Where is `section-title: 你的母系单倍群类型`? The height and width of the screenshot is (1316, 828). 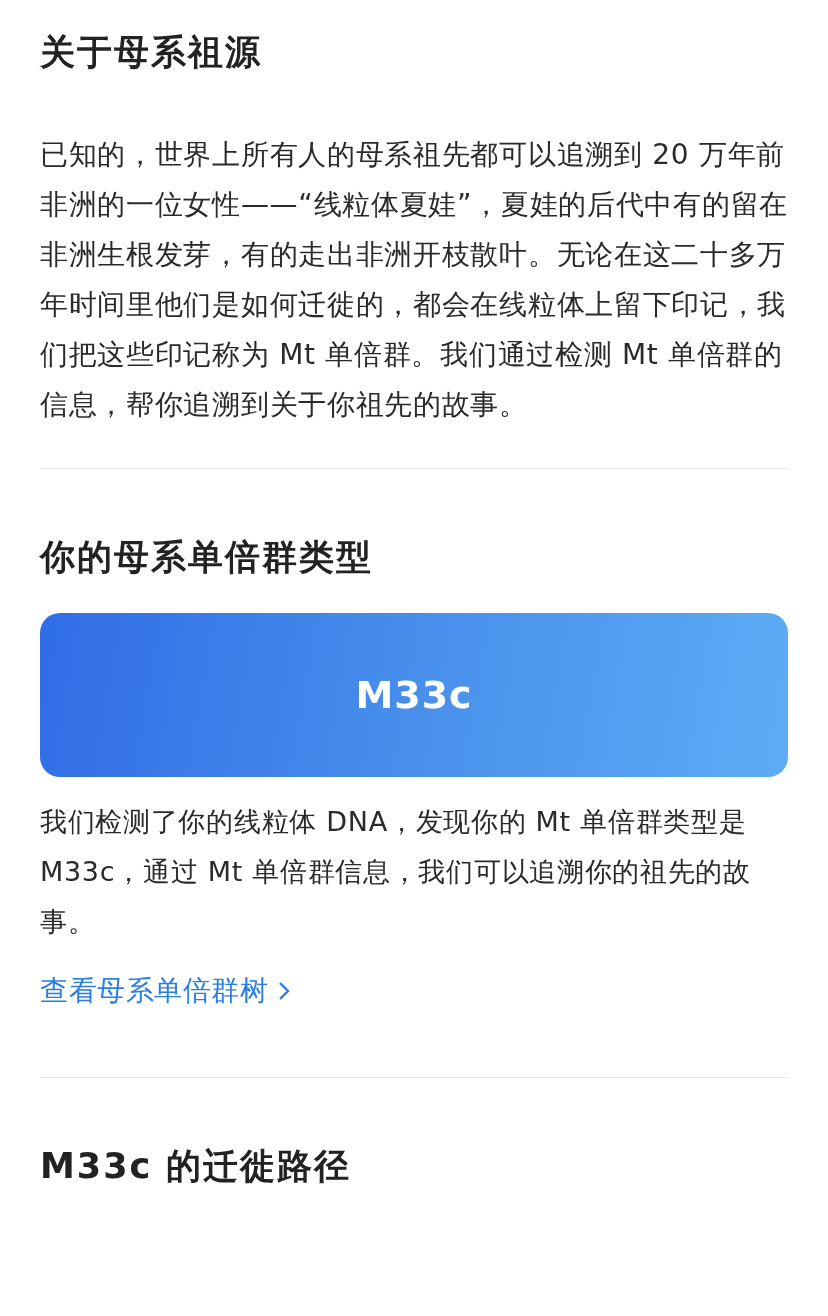 section-title: 你的母系单倍群类型 is located at coordinates (206, 557).